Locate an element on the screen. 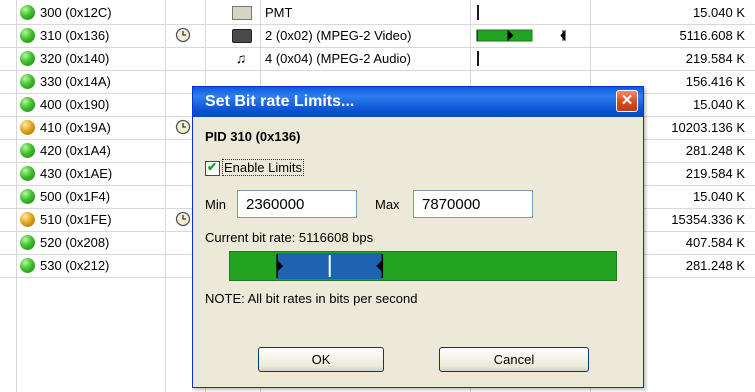 The height and width of the screenshot is (392, 755). bitrate-limits-bar is located at coordinates (423, 266).